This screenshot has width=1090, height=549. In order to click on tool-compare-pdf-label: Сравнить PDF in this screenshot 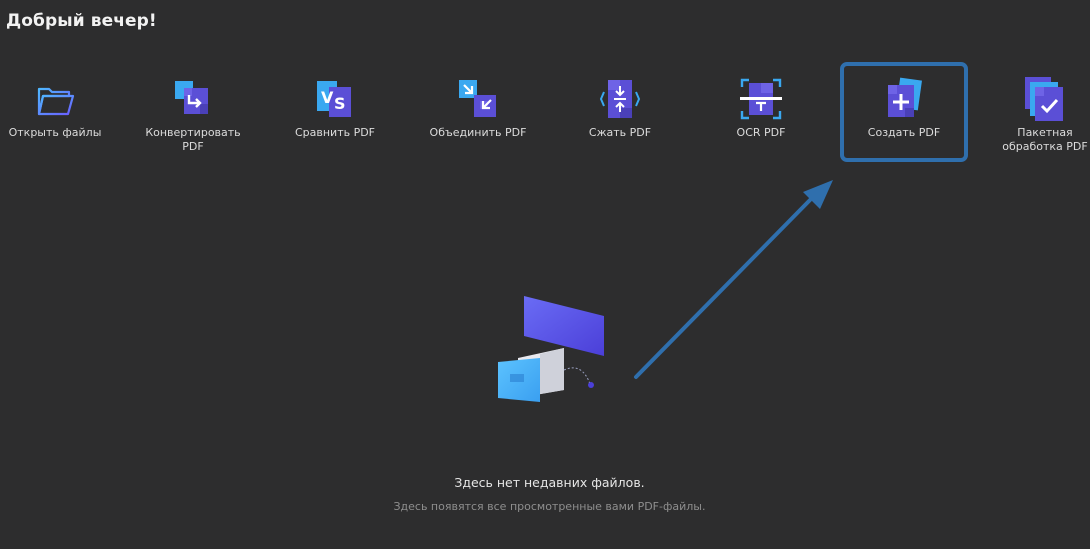, I will do `click(335, 132)`.